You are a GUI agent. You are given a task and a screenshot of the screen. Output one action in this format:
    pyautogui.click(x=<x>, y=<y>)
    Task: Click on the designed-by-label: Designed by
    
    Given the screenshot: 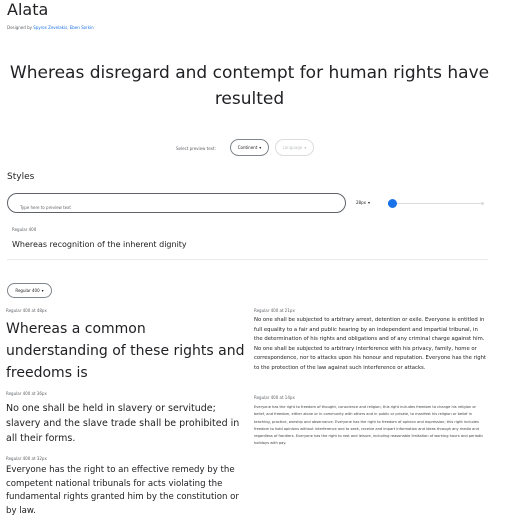 What is the action you would take?
    pyautogui.click(x=19, y=27)
    